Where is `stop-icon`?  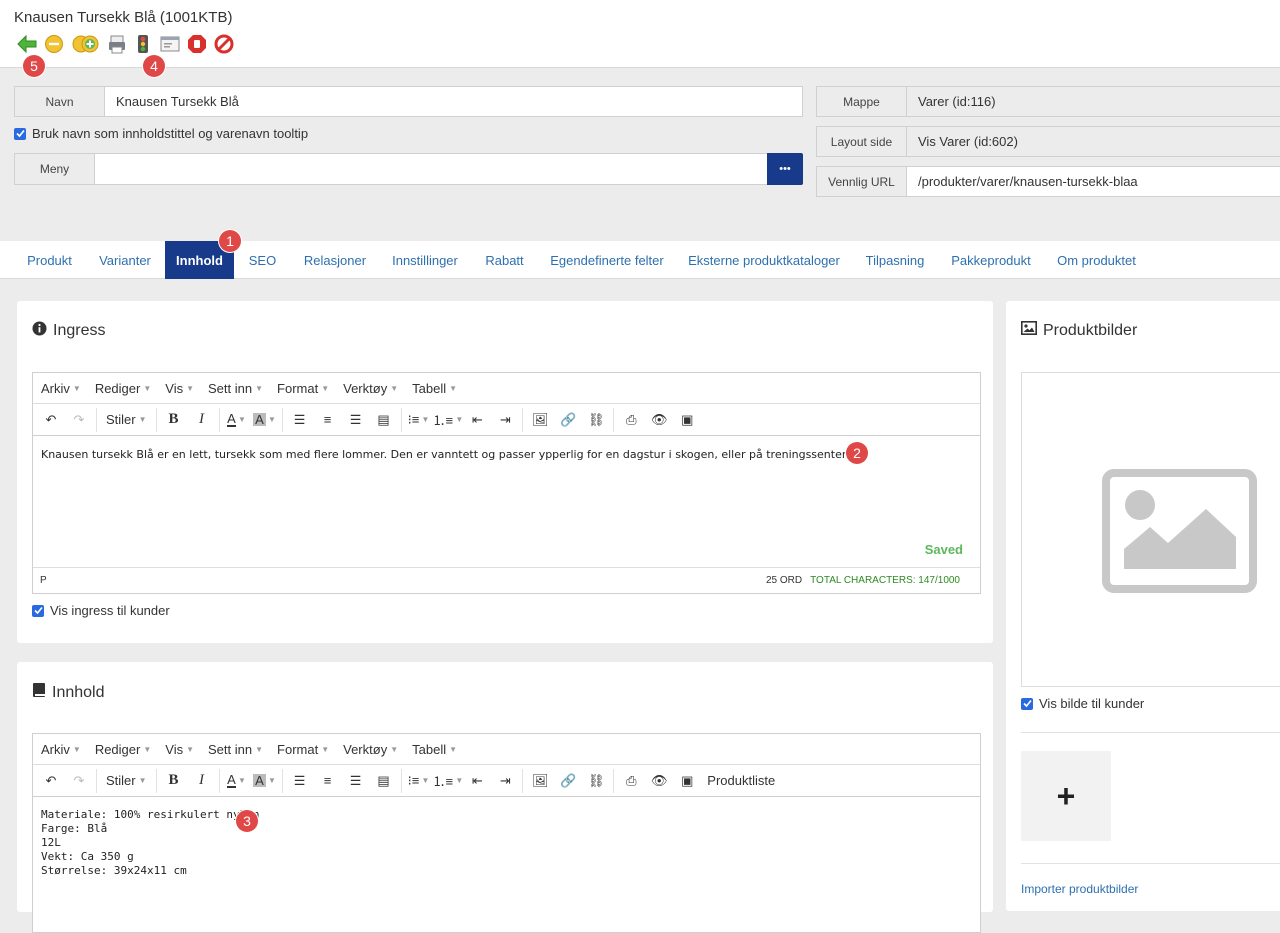 stop-icon is located at coordinates (197, 44).